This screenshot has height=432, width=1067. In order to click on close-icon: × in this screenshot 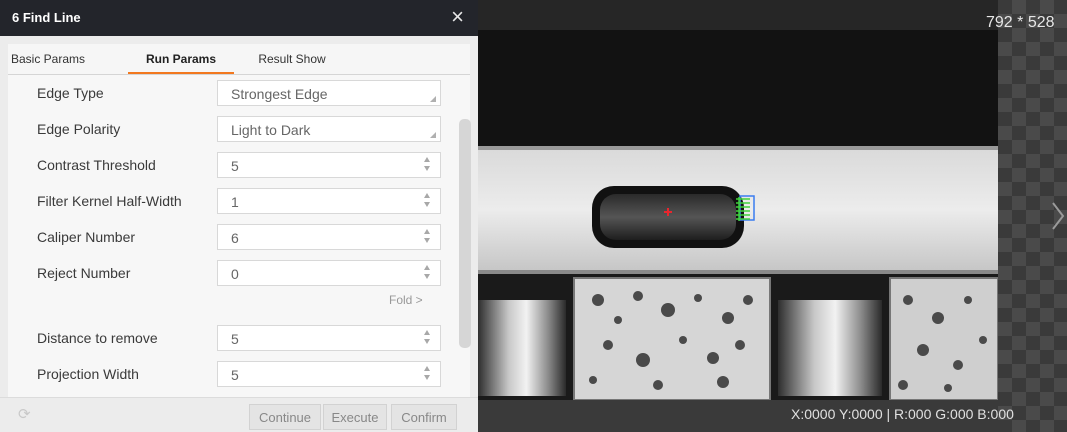, I will do `click(457, 17)`.